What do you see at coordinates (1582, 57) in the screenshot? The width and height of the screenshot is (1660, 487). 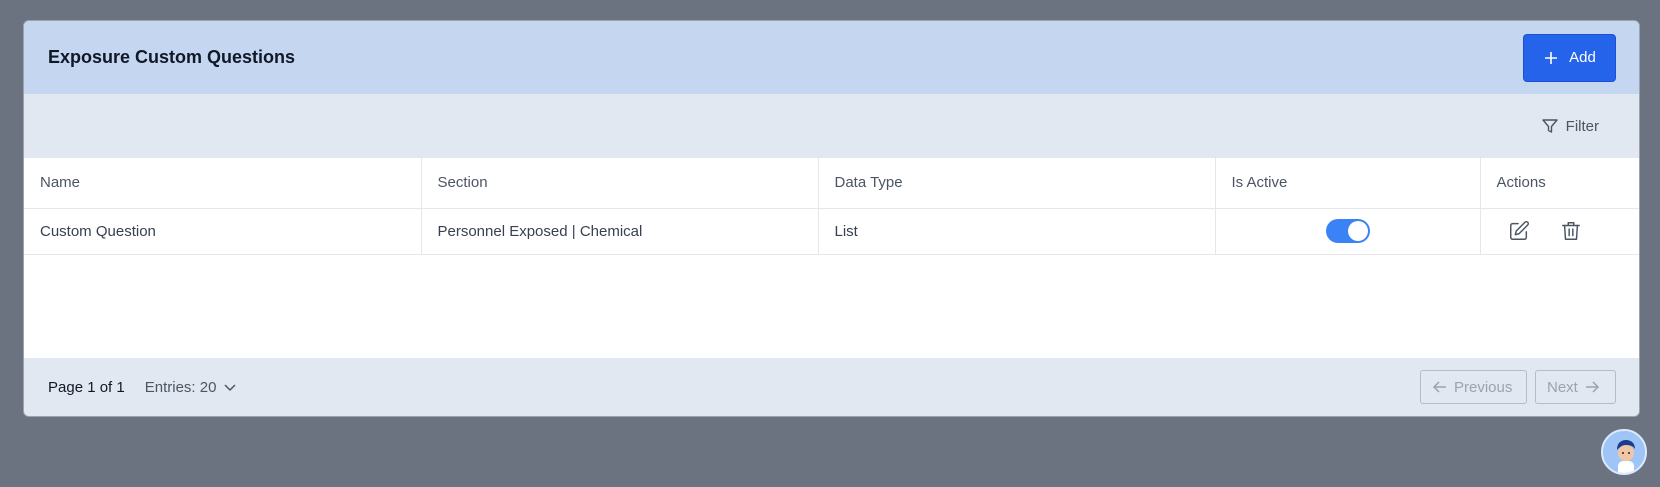 I see `add-button-label: Add` at bounding box center [1582, 57].